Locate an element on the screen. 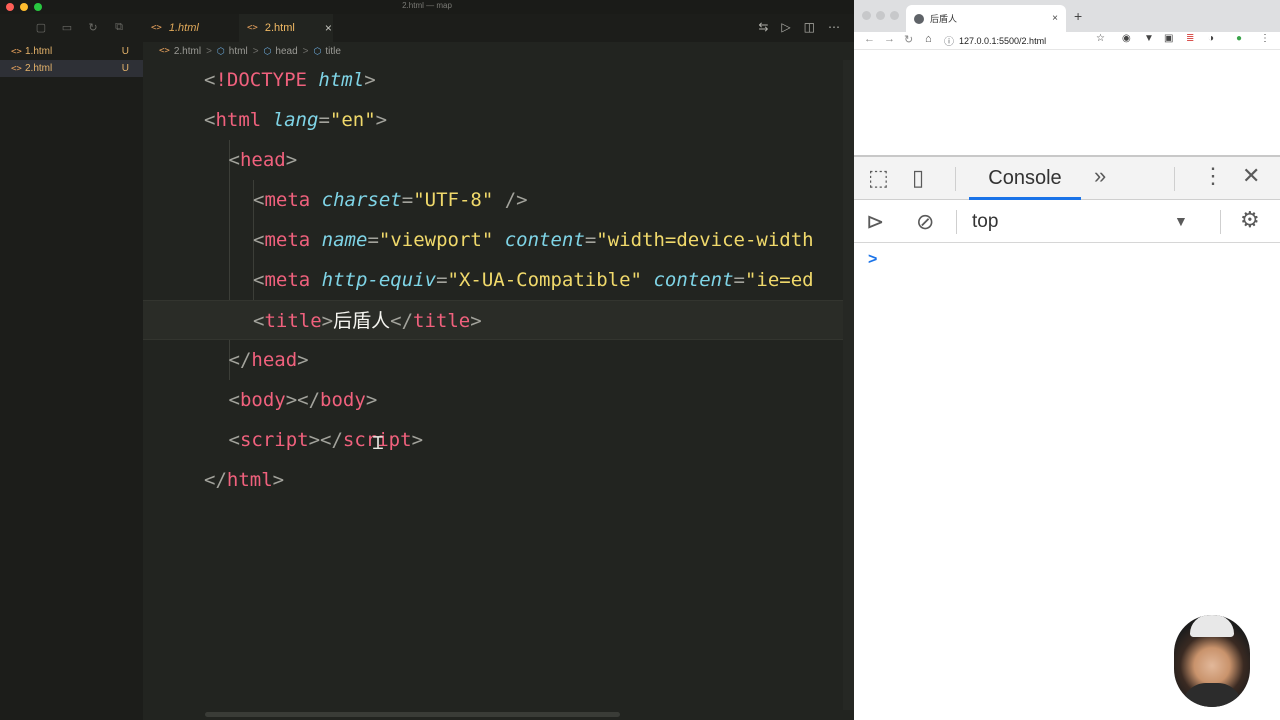  info-icon: ⓘ is located at coordinates (949, 40).